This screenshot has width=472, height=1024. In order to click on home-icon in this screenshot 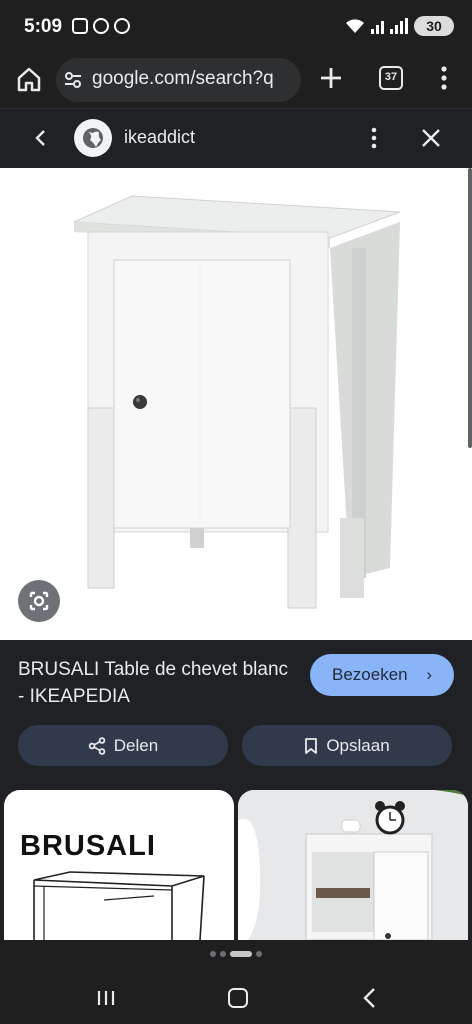, I will do `click(29, 79)`.